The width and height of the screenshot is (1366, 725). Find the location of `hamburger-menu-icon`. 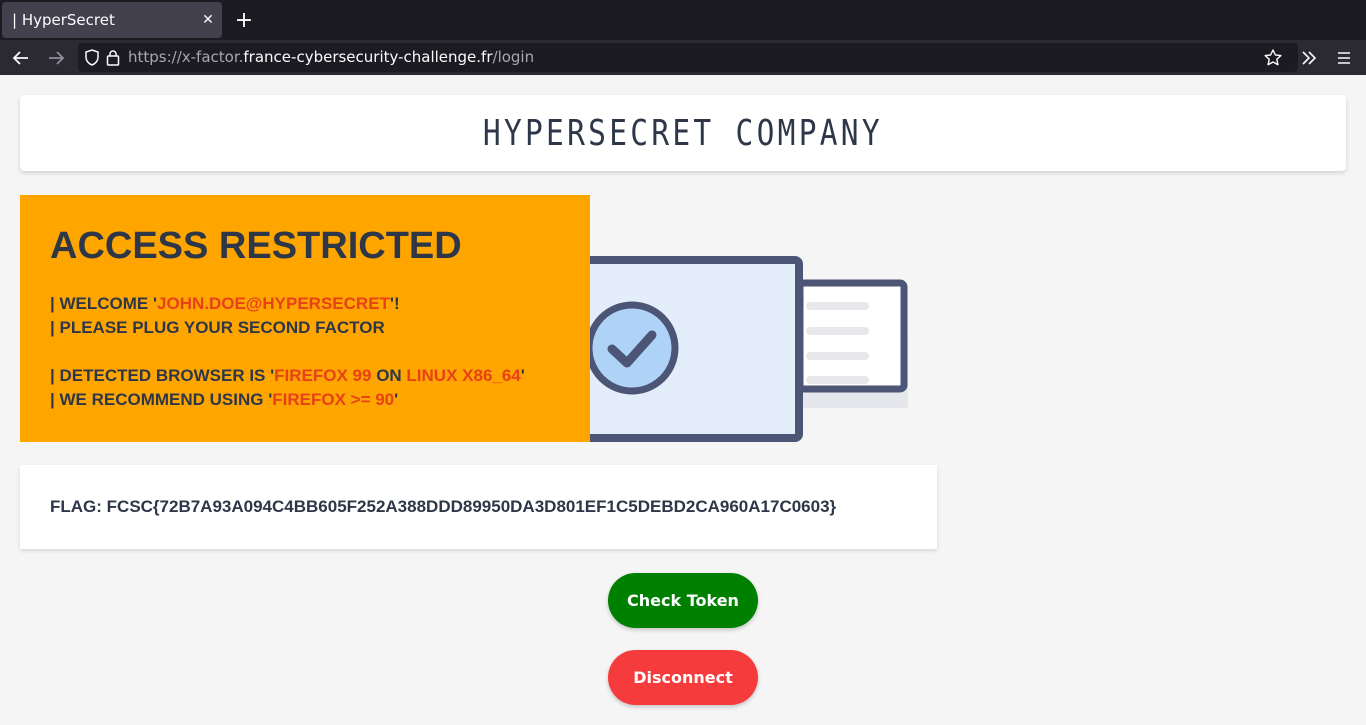

hamburger-menu-icon is located at coordinates (1344, 58).